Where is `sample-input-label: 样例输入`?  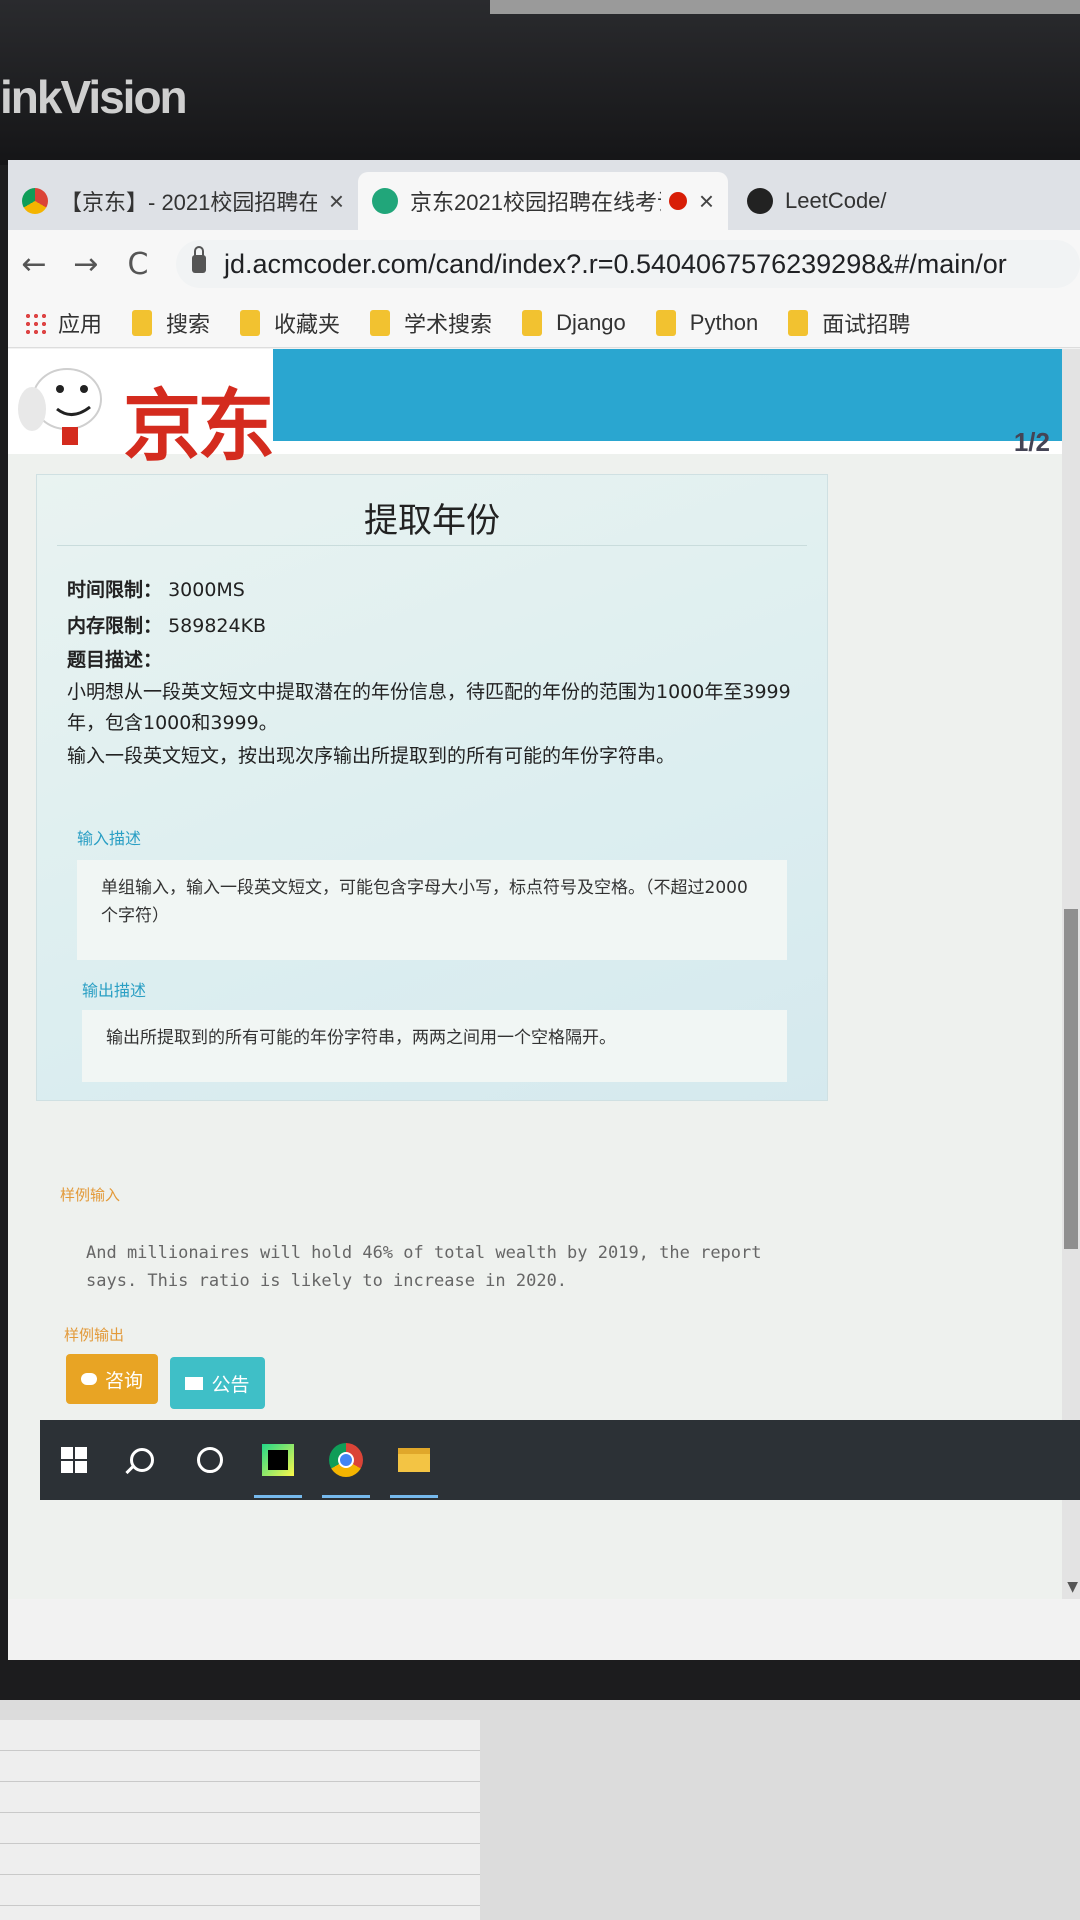
sample-input-label: 样例输入 is located at coordinates (90, 1195).